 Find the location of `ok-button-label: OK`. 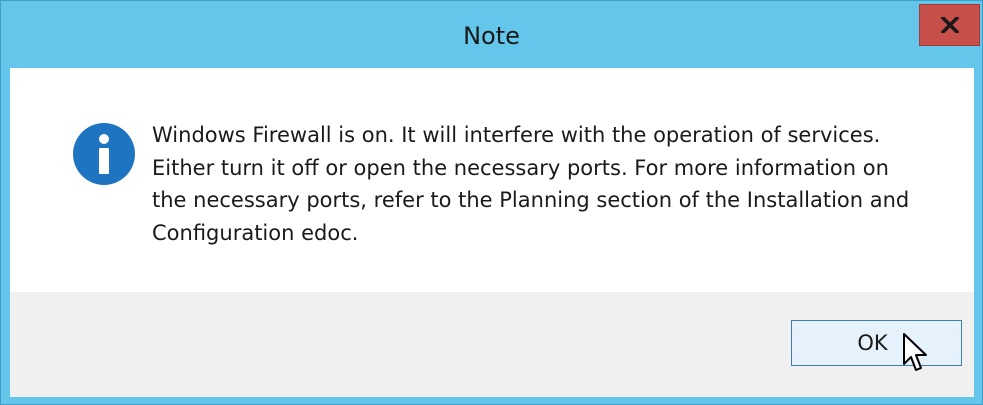

ok-button-label: OK is located at coordinates (872, 343).